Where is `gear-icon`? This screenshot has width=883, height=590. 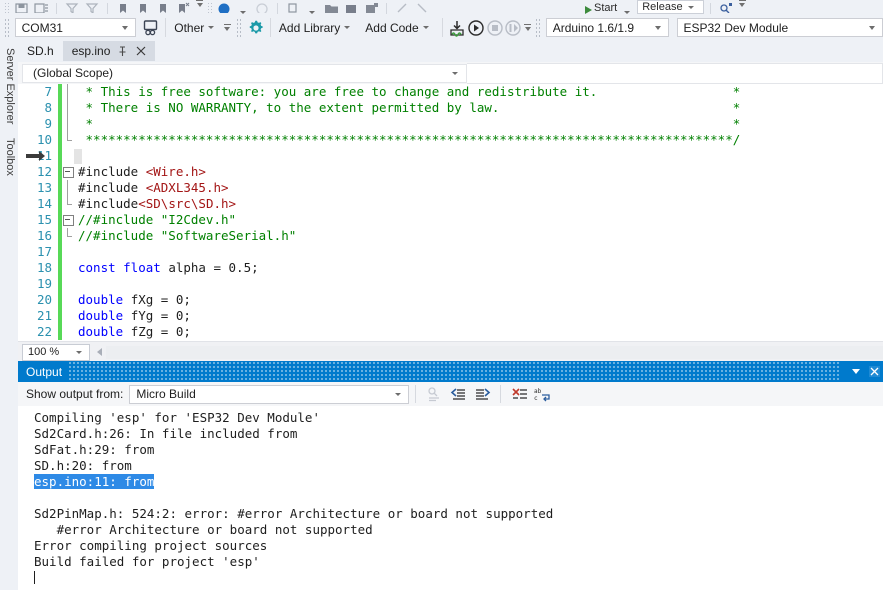
gear-icon is located at coordinates (255, 27).